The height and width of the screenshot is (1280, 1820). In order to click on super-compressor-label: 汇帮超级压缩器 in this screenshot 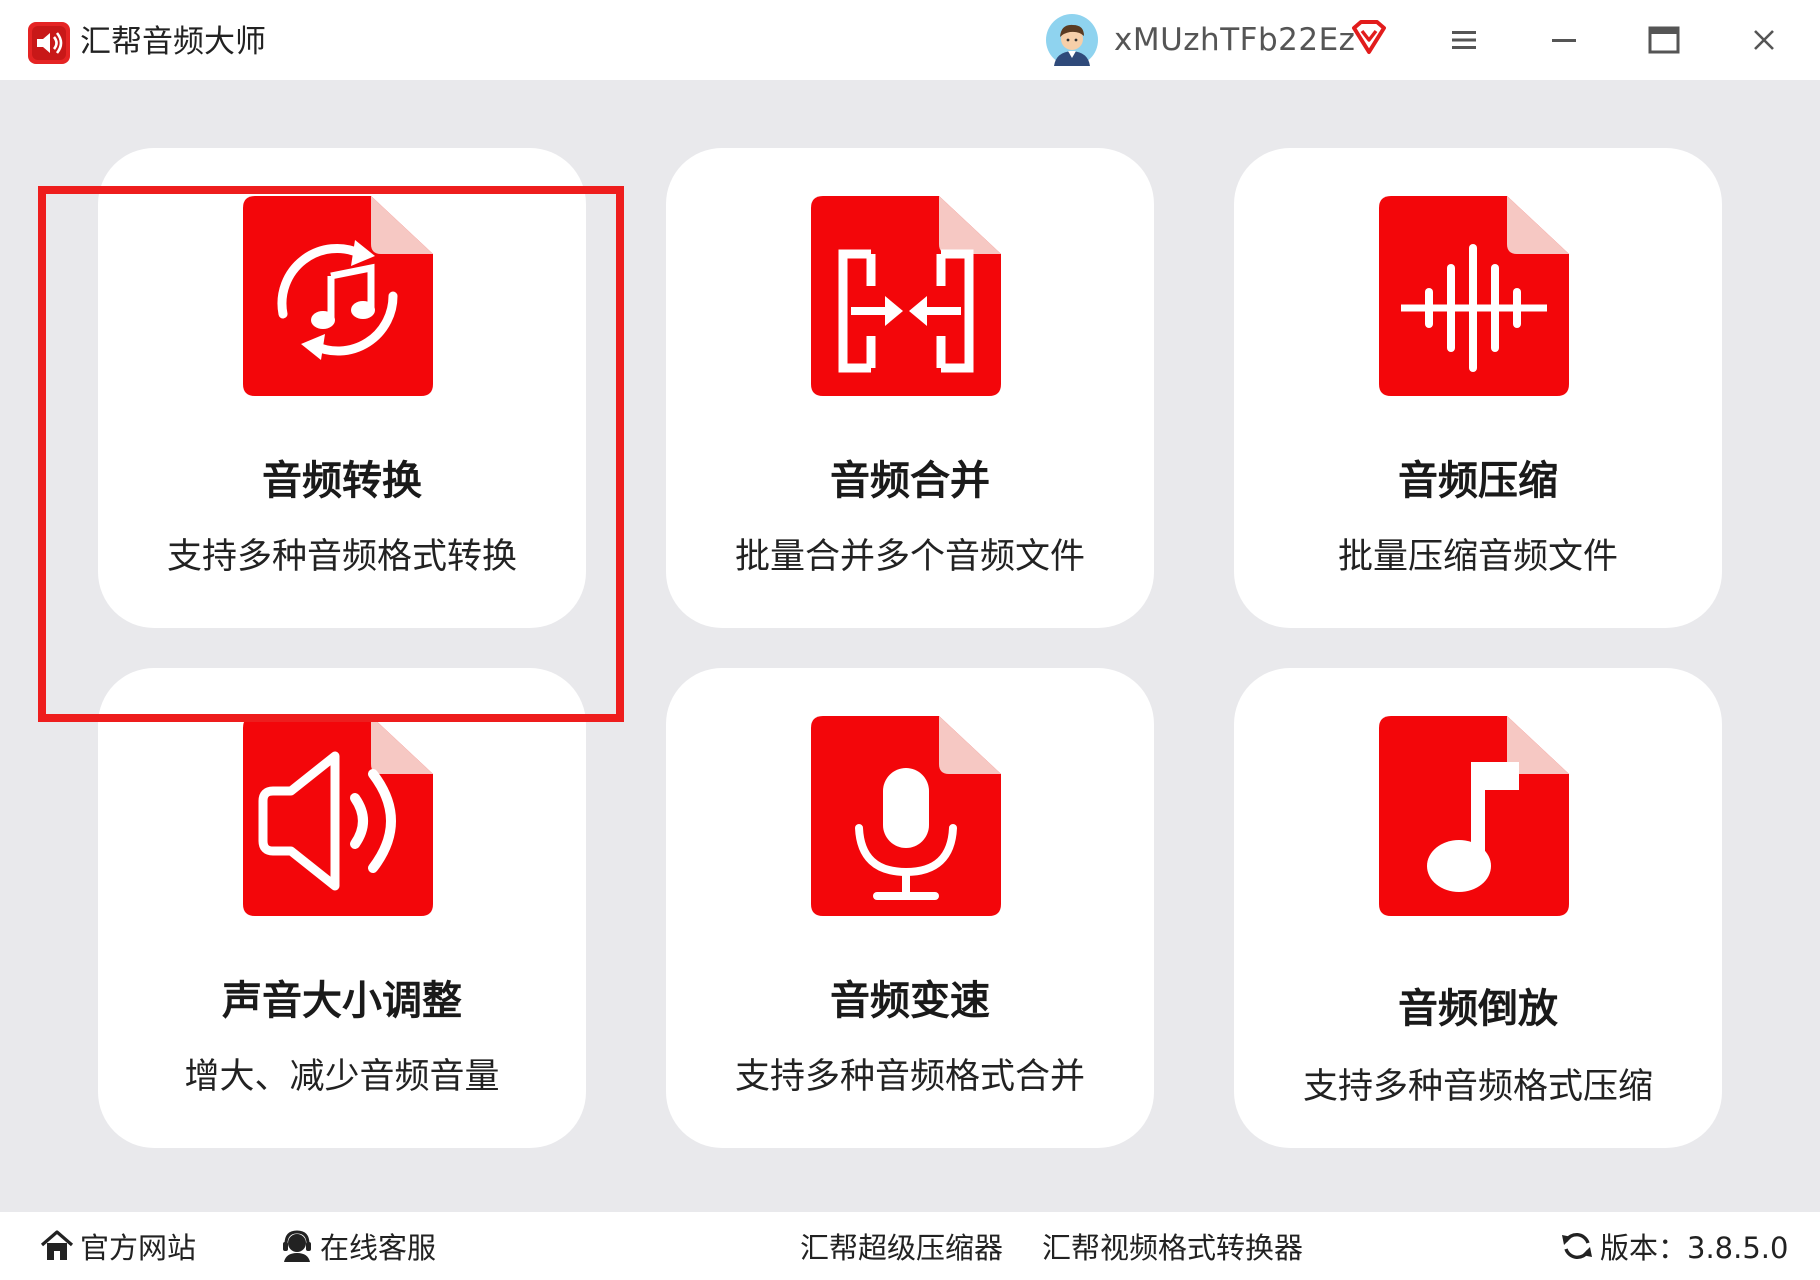, I will do `click(902, 1248)`.